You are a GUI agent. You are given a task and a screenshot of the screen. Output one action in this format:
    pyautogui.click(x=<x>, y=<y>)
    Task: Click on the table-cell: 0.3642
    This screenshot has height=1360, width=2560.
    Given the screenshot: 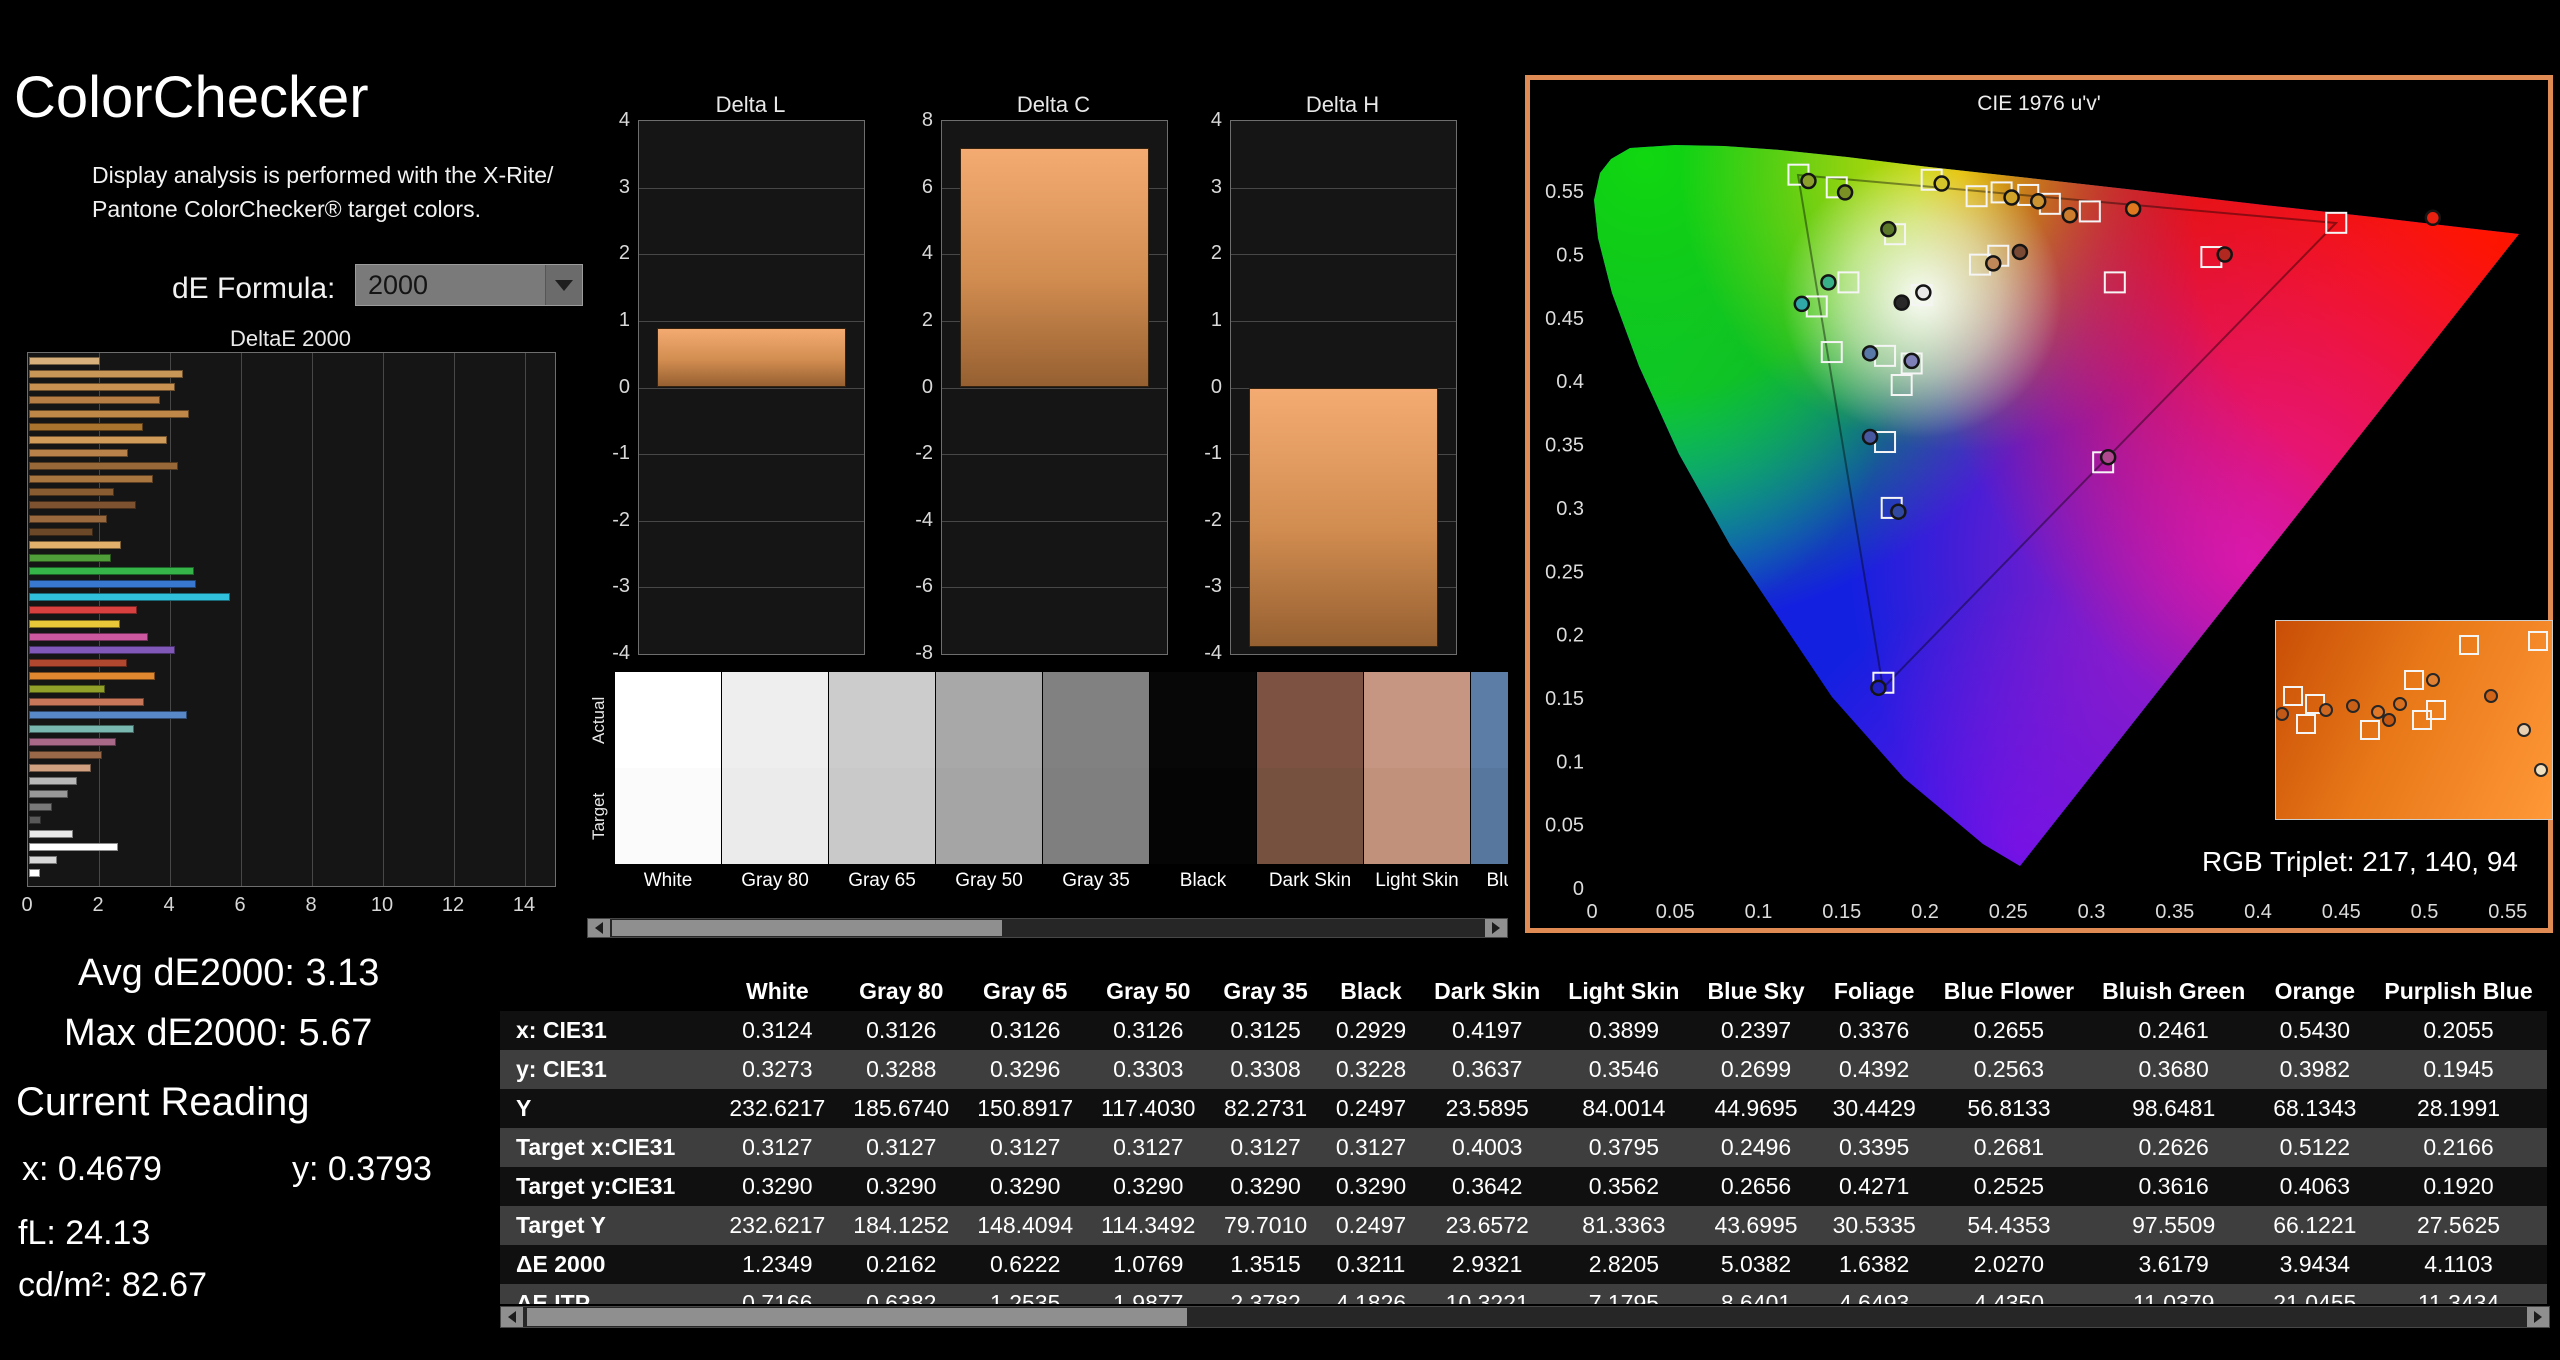 What is the action you would take?
    pyautogui.click(x=1487, y=1186)
    